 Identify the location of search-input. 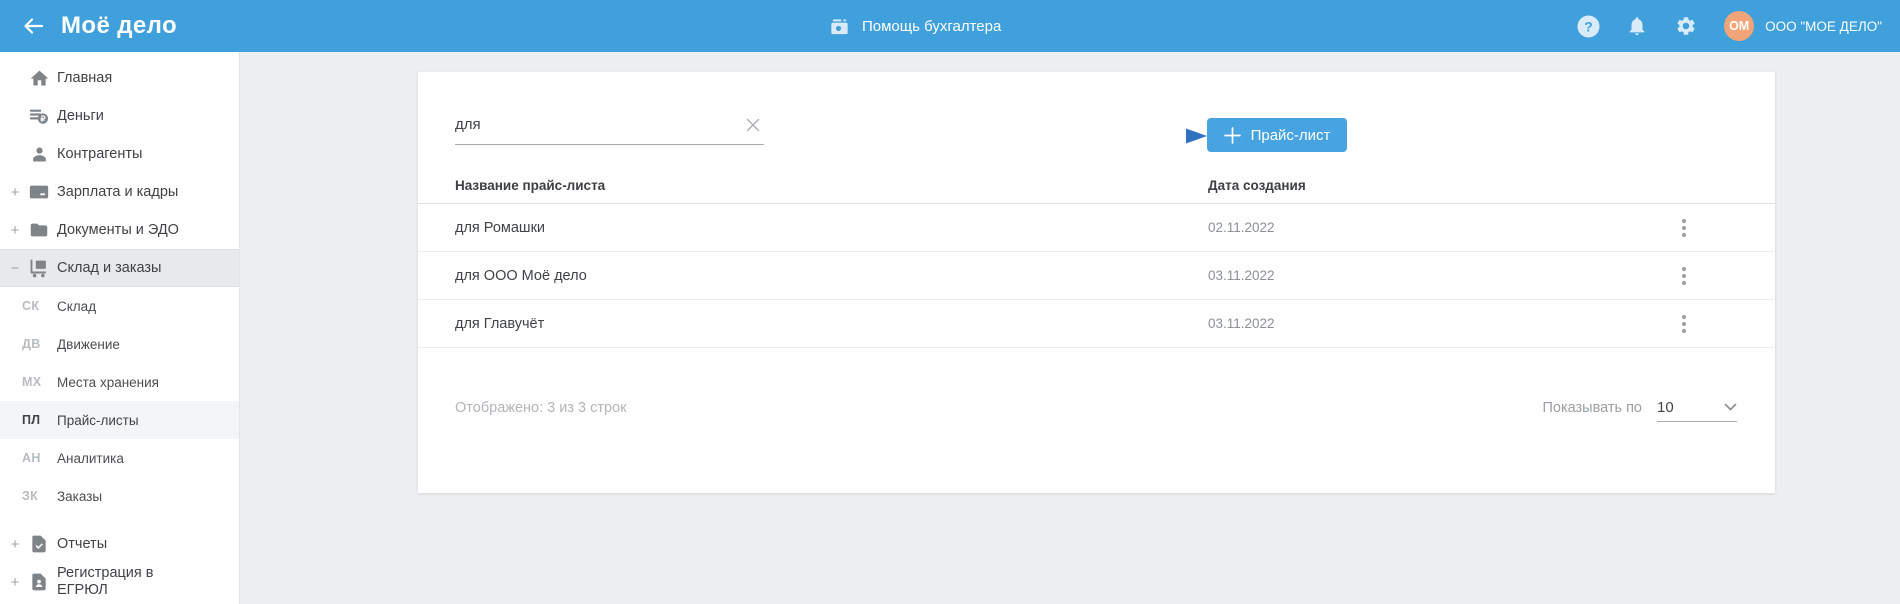
(592, 124).